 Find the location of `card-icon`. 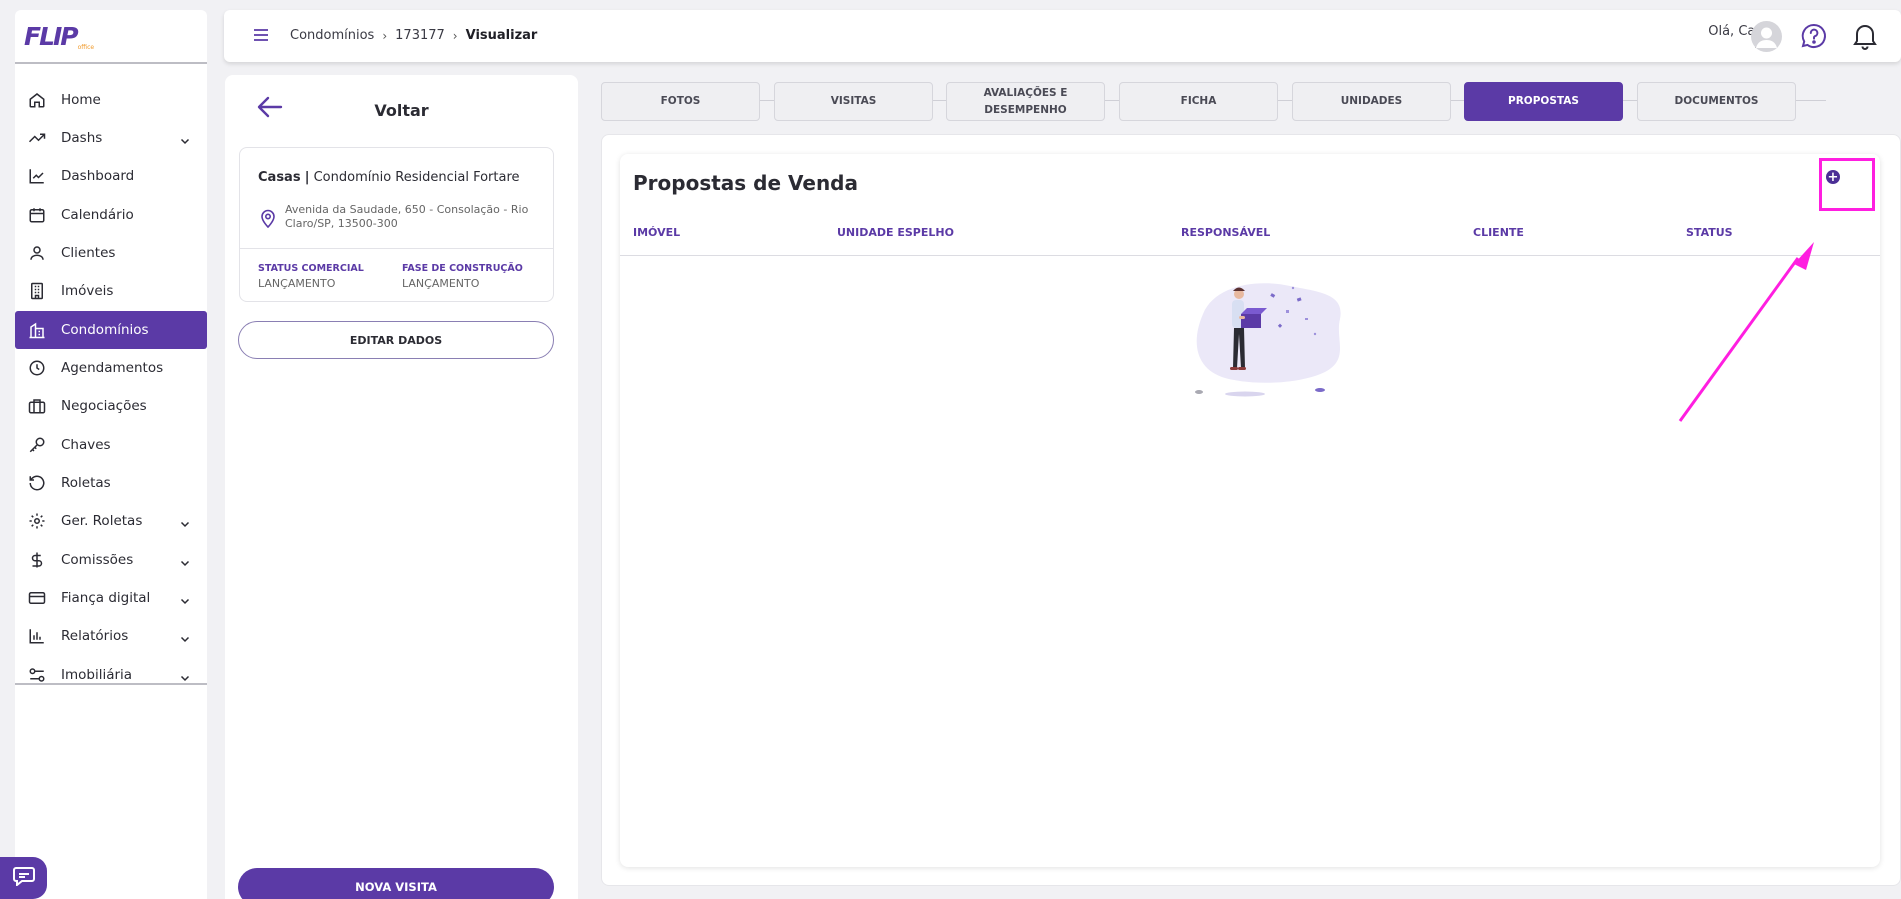

card-icon is located at coordinates (37, 598).